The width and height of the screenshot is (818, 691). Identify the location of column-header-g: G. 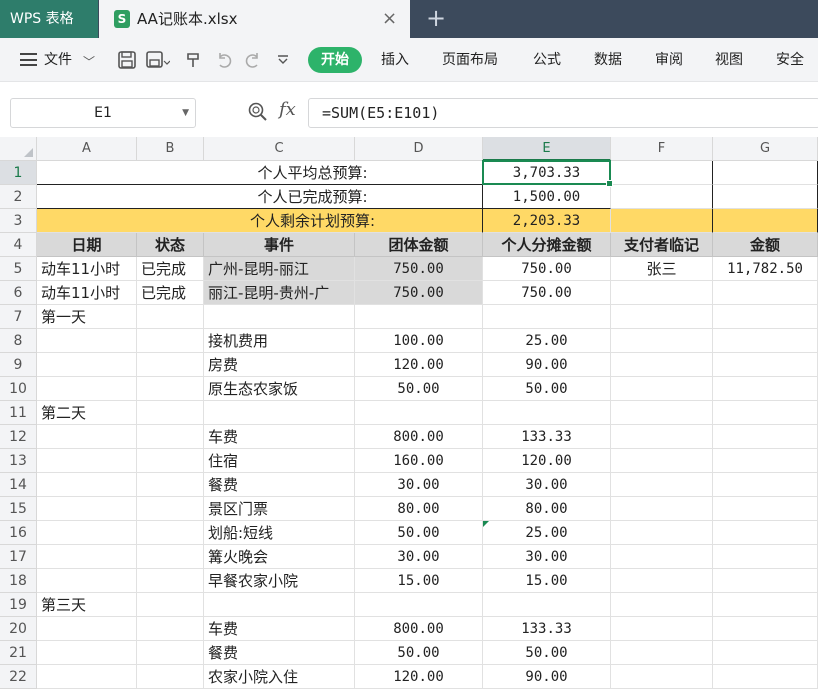
(765, 149).